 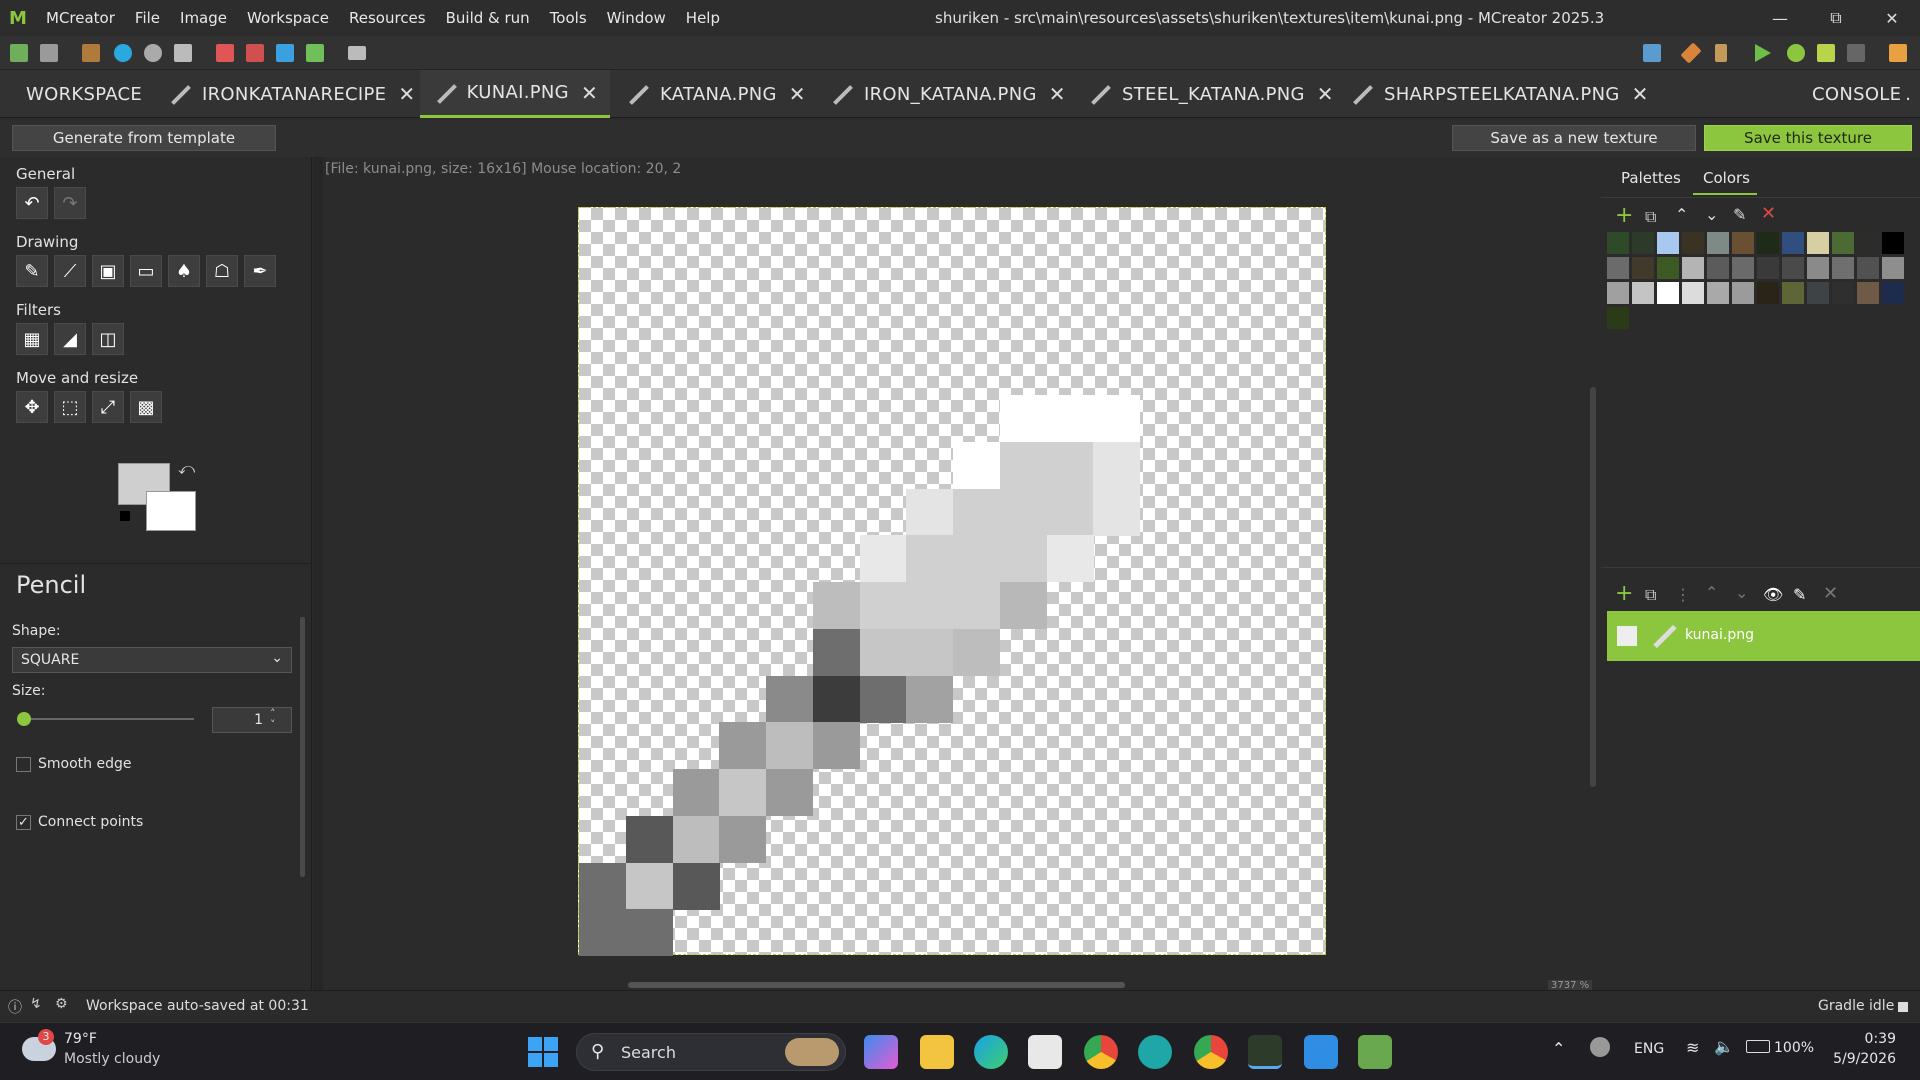 What do you see at coordinates (24, 719) in the screenshot?
I see `size-slider-handle` at bounding box center [24, 719].